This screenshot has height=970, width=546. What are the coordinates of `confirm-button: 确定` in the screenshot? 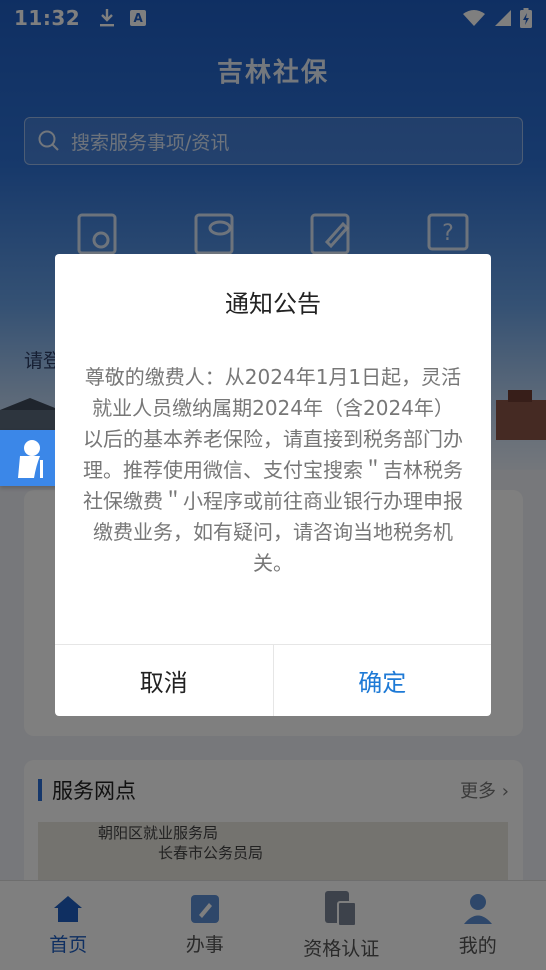 It's located at (383, 680).